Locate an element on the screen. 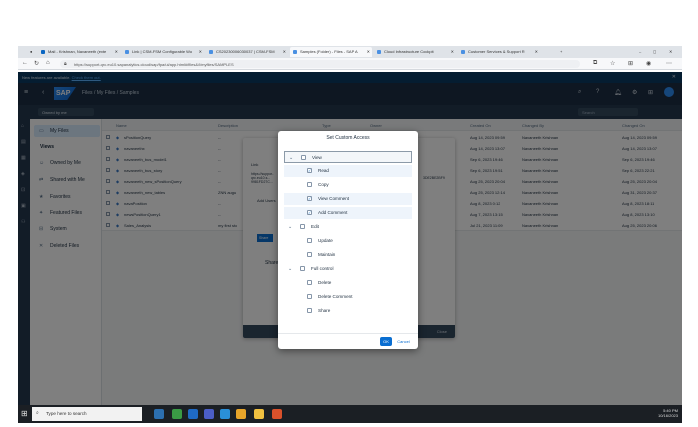 The height and width of the screenshot is (427, 698). search-icon: ⌕ is located at coordinates (37, 413).